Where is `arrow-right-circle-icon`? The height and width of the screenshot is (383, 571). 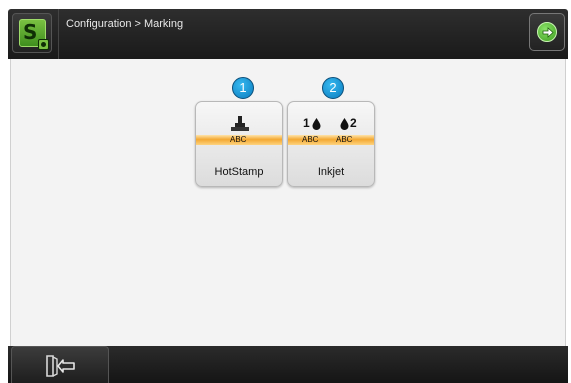
arrow-right-circle-icon is located at coordinates (547, 32).